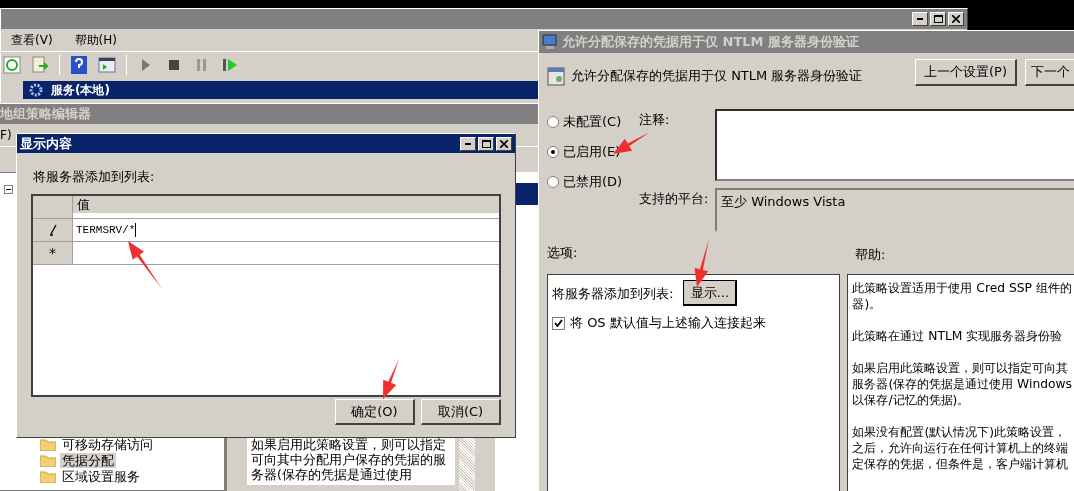  What do you see at coordinates (966, 72) in the screenshot?
I see `previous-setting-button: 上一个设置(P)` at bounding box center [966, 72].